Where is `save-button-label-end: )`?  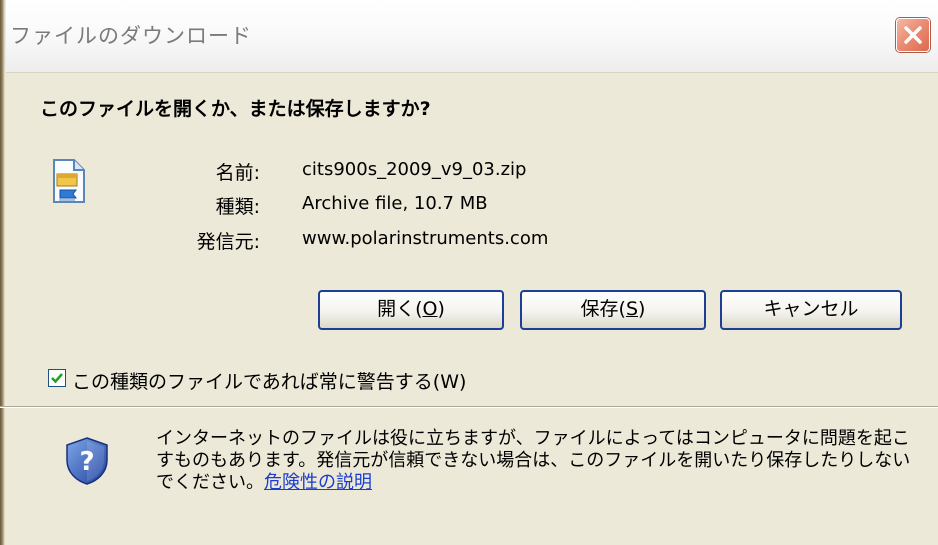
save-button-label-end: ) is located at coordinates (642, 309).